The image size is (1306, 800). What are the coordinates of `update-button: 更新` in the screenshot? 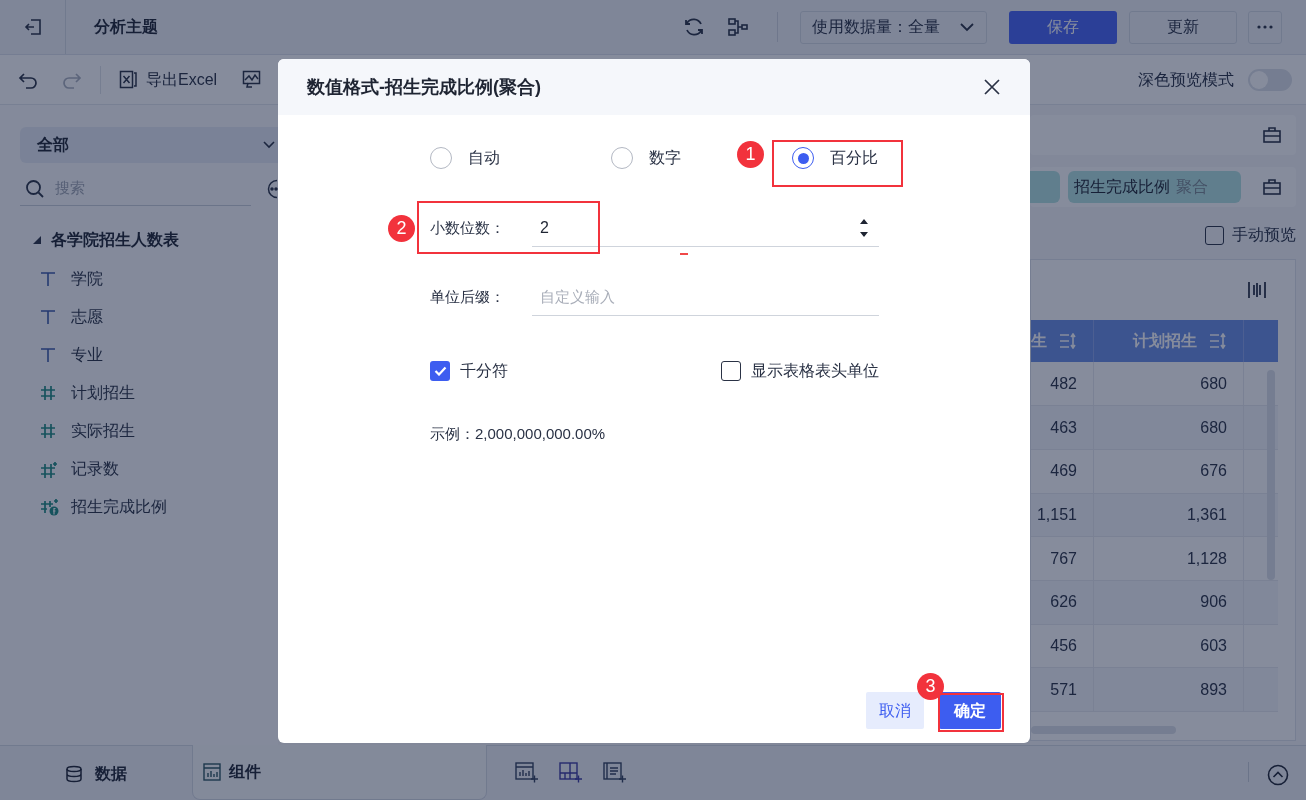 It's located at (1183, 27).